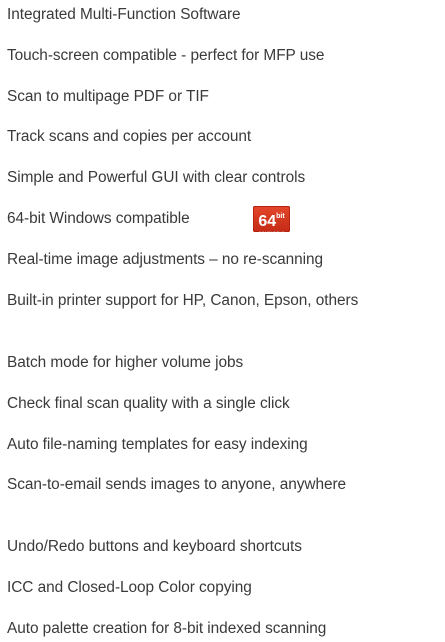 Image resolution: width=445 pixels, height=642 pixels. I want to click on feature-item: Scan to multipage PDF or TIF, so click(108, 96).